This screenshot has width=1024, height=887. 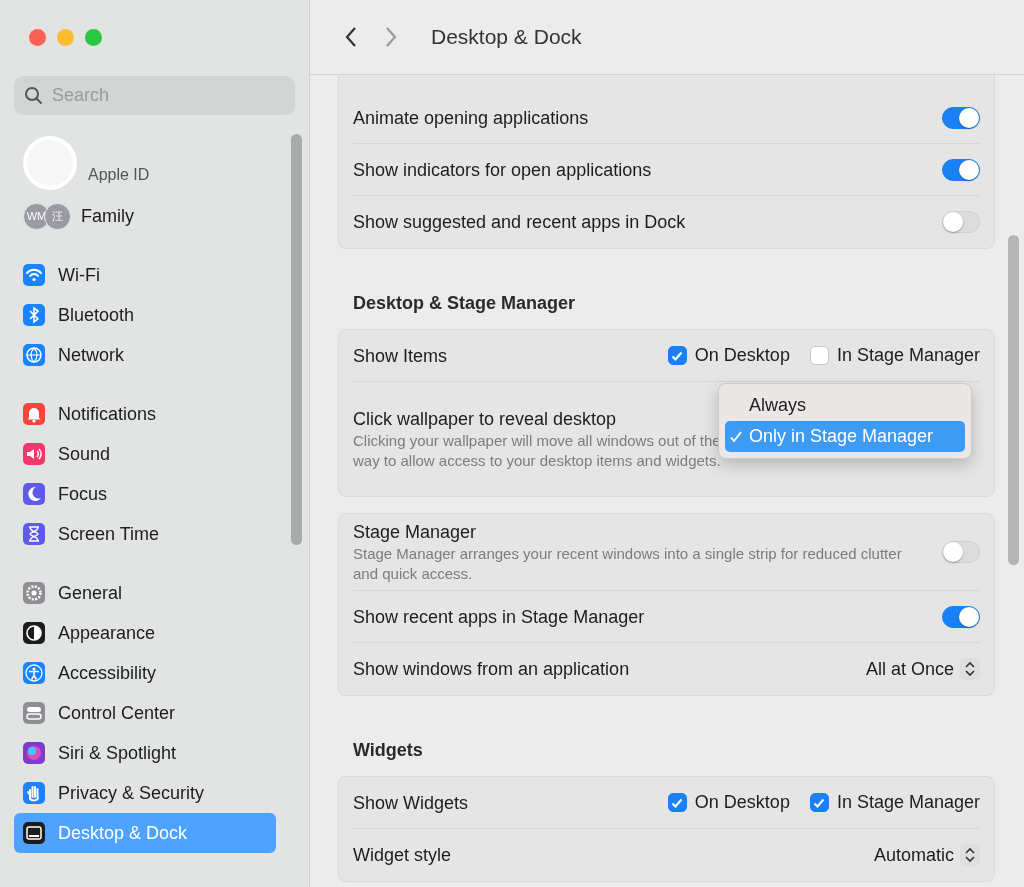 What do you see at coordinates (506, 37) in the screenshot?
I see `window-title: Desktop & Dock` at bounding box center [506, 37].